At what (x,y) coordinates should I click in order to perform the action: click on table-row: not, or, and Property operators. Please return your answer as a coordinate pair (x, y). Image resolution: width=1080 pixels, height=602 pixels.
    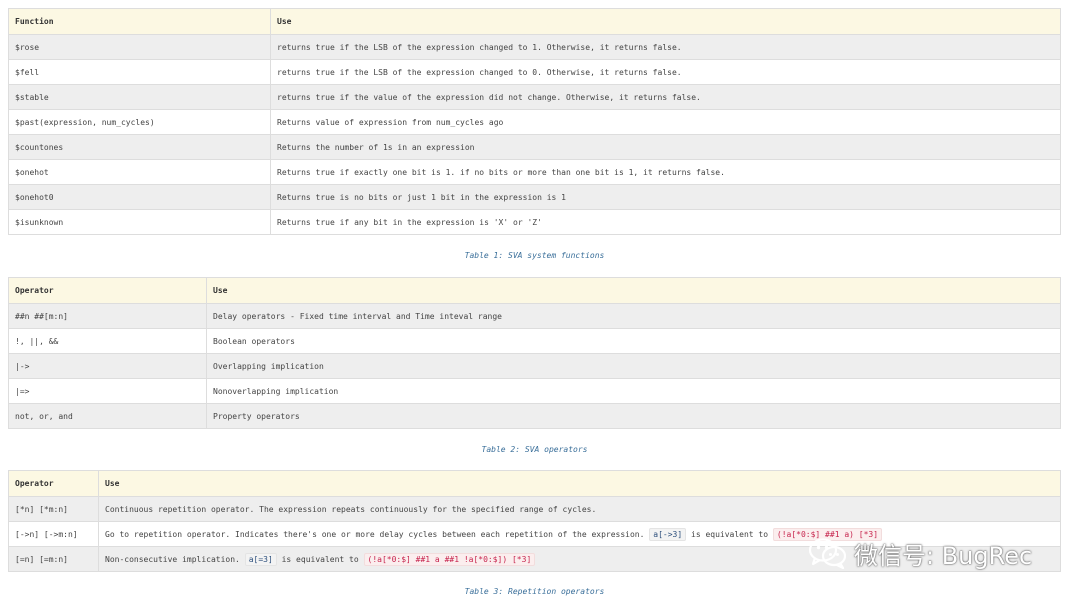
    Looking at the image, I should click on (534, 416).